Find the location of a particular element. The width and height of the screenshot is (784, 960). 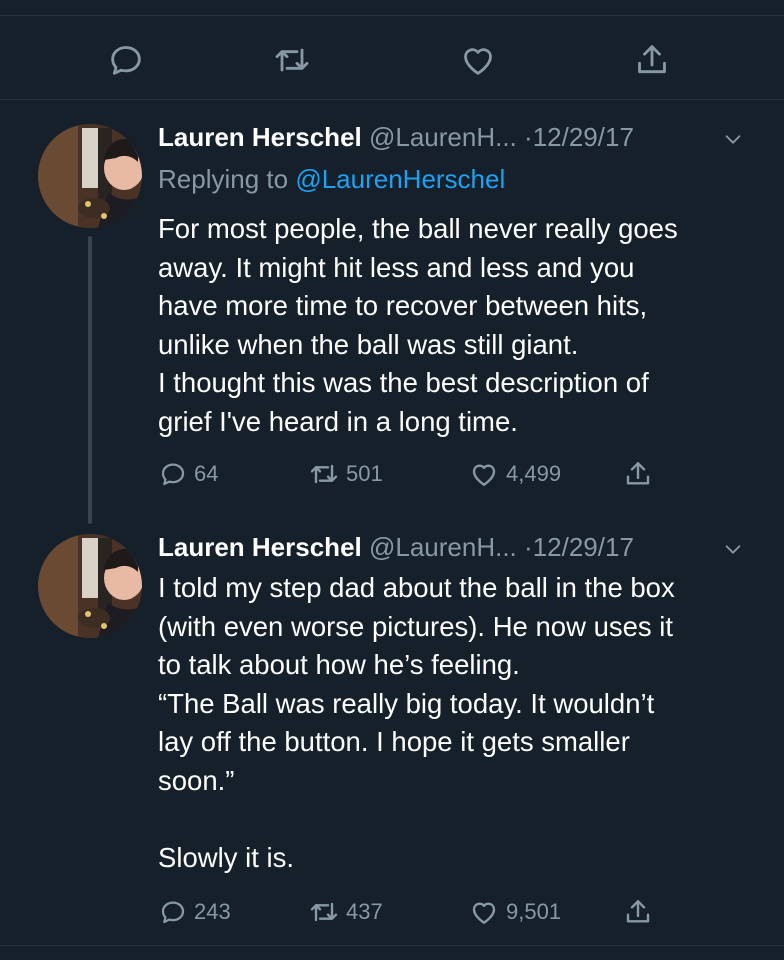

tweet-actions: 64 501 4,499 is located at coordinates (418, 474).